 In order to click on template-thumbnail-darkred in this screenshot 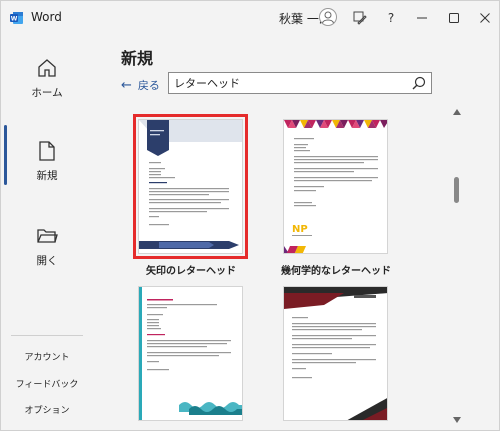, I will do `click(335, 353)`.